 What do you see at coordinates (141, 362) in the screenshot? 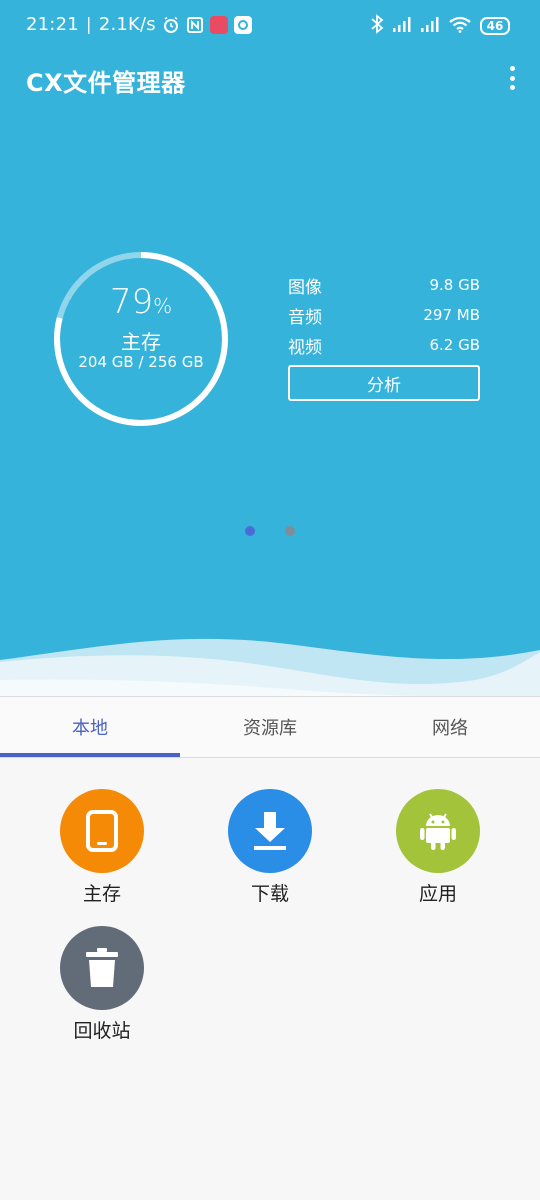
I see `storage-used-total: 204 GB / 256 GB` at bounding box center [141, 362].